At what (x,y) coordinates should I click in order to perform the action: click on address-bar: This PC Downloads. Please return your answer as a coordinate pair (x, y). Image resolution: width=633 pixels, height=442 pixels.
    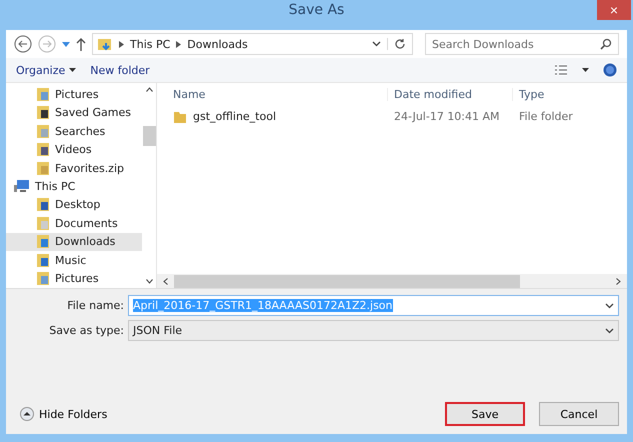
    Looking at the image, I should click on (252, 44).